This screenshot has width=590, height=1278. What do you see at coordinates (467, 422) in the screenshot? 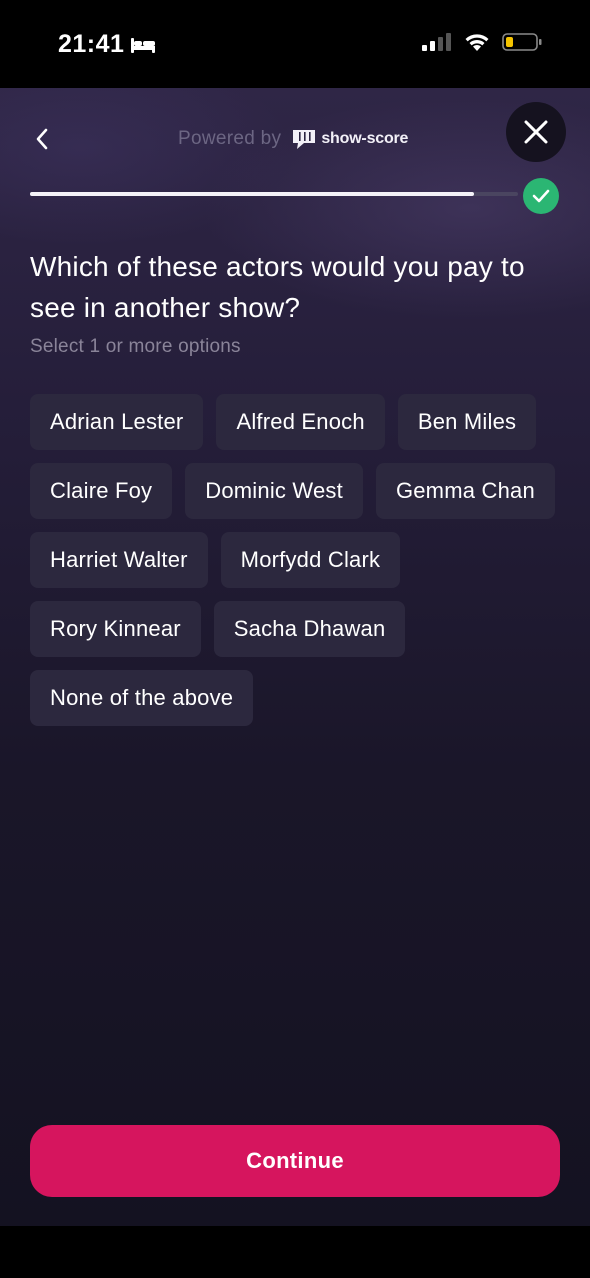
I see `option-chip: Ben Miles` at bounding box center [467, 422].